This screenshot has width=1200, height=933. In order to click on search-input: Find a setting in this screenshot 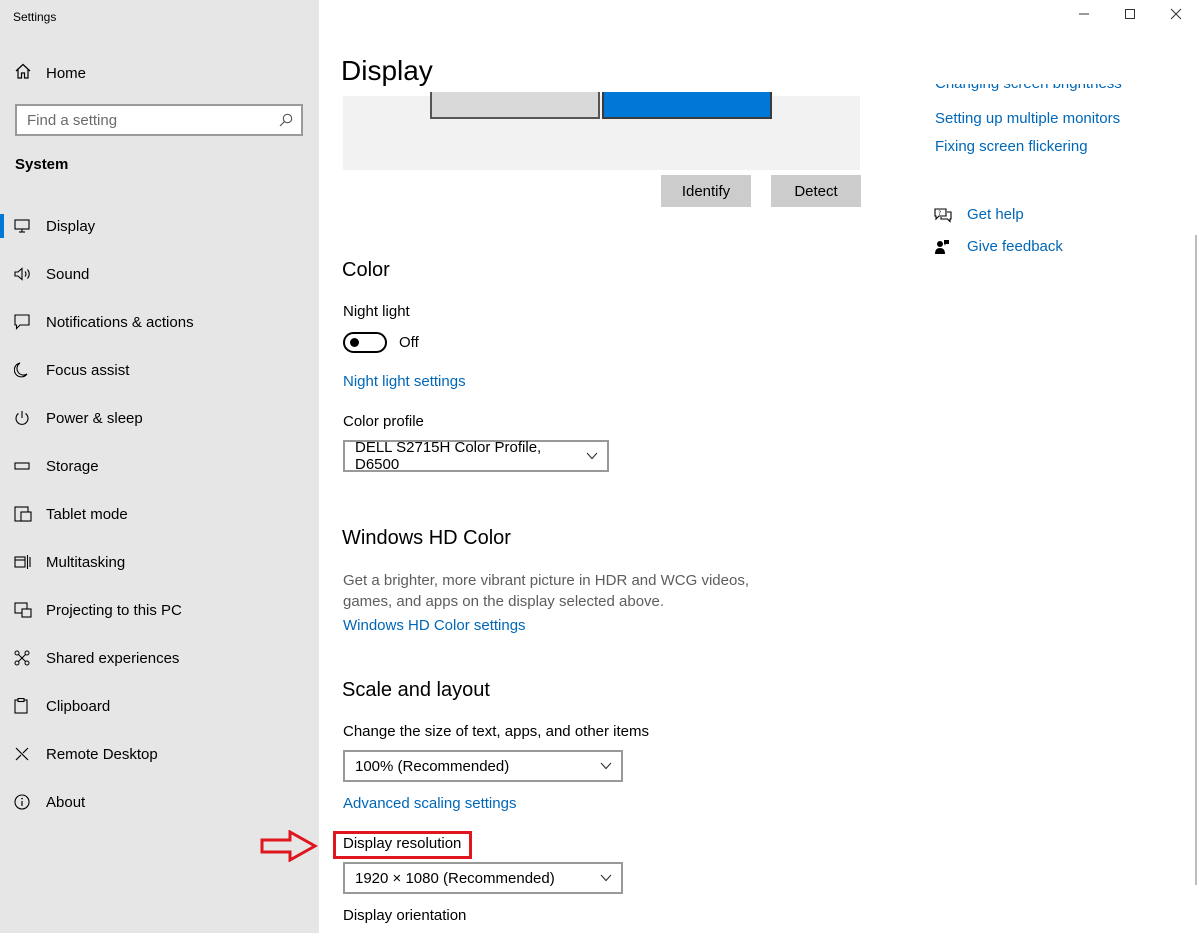, I will do `click(159, 120)`.